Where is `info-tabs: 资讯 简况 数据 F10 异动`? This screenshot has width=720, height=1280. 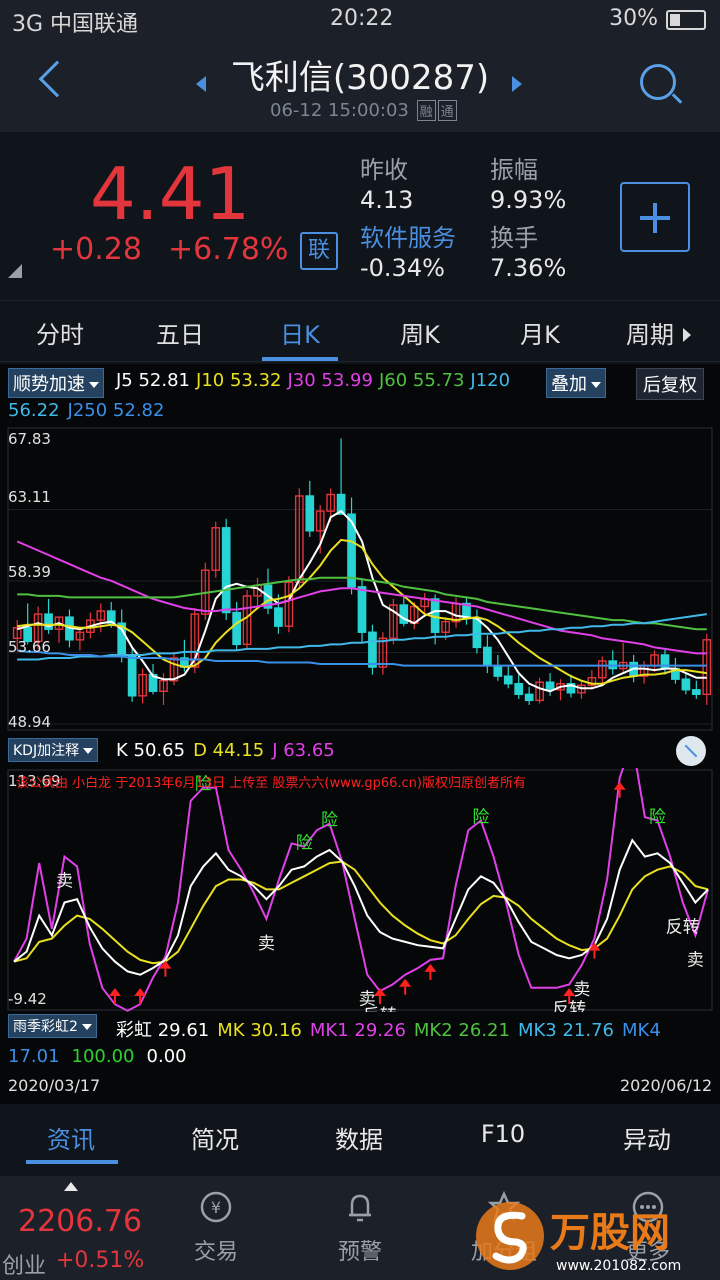 info-tabs: 资讯 简况 数据 F10 异动 is located at coordinates (360, 1139).